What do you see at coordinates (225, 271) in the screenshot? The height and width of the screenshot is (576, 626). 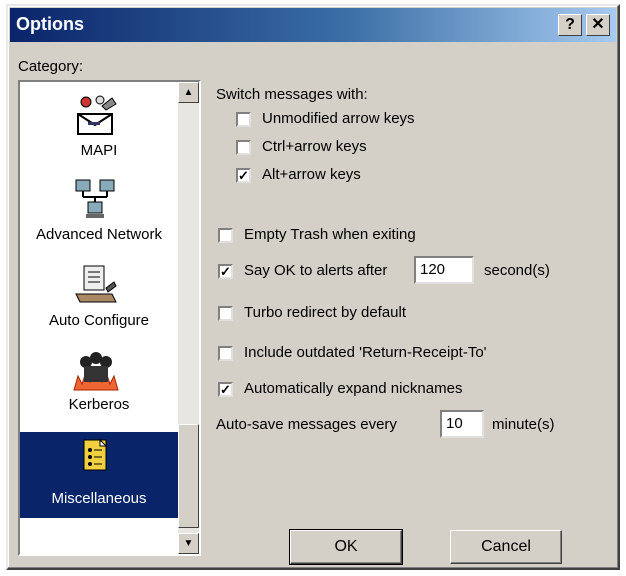 I see `say-ok-checkbox: ✓` at bounding box center [225, 271].